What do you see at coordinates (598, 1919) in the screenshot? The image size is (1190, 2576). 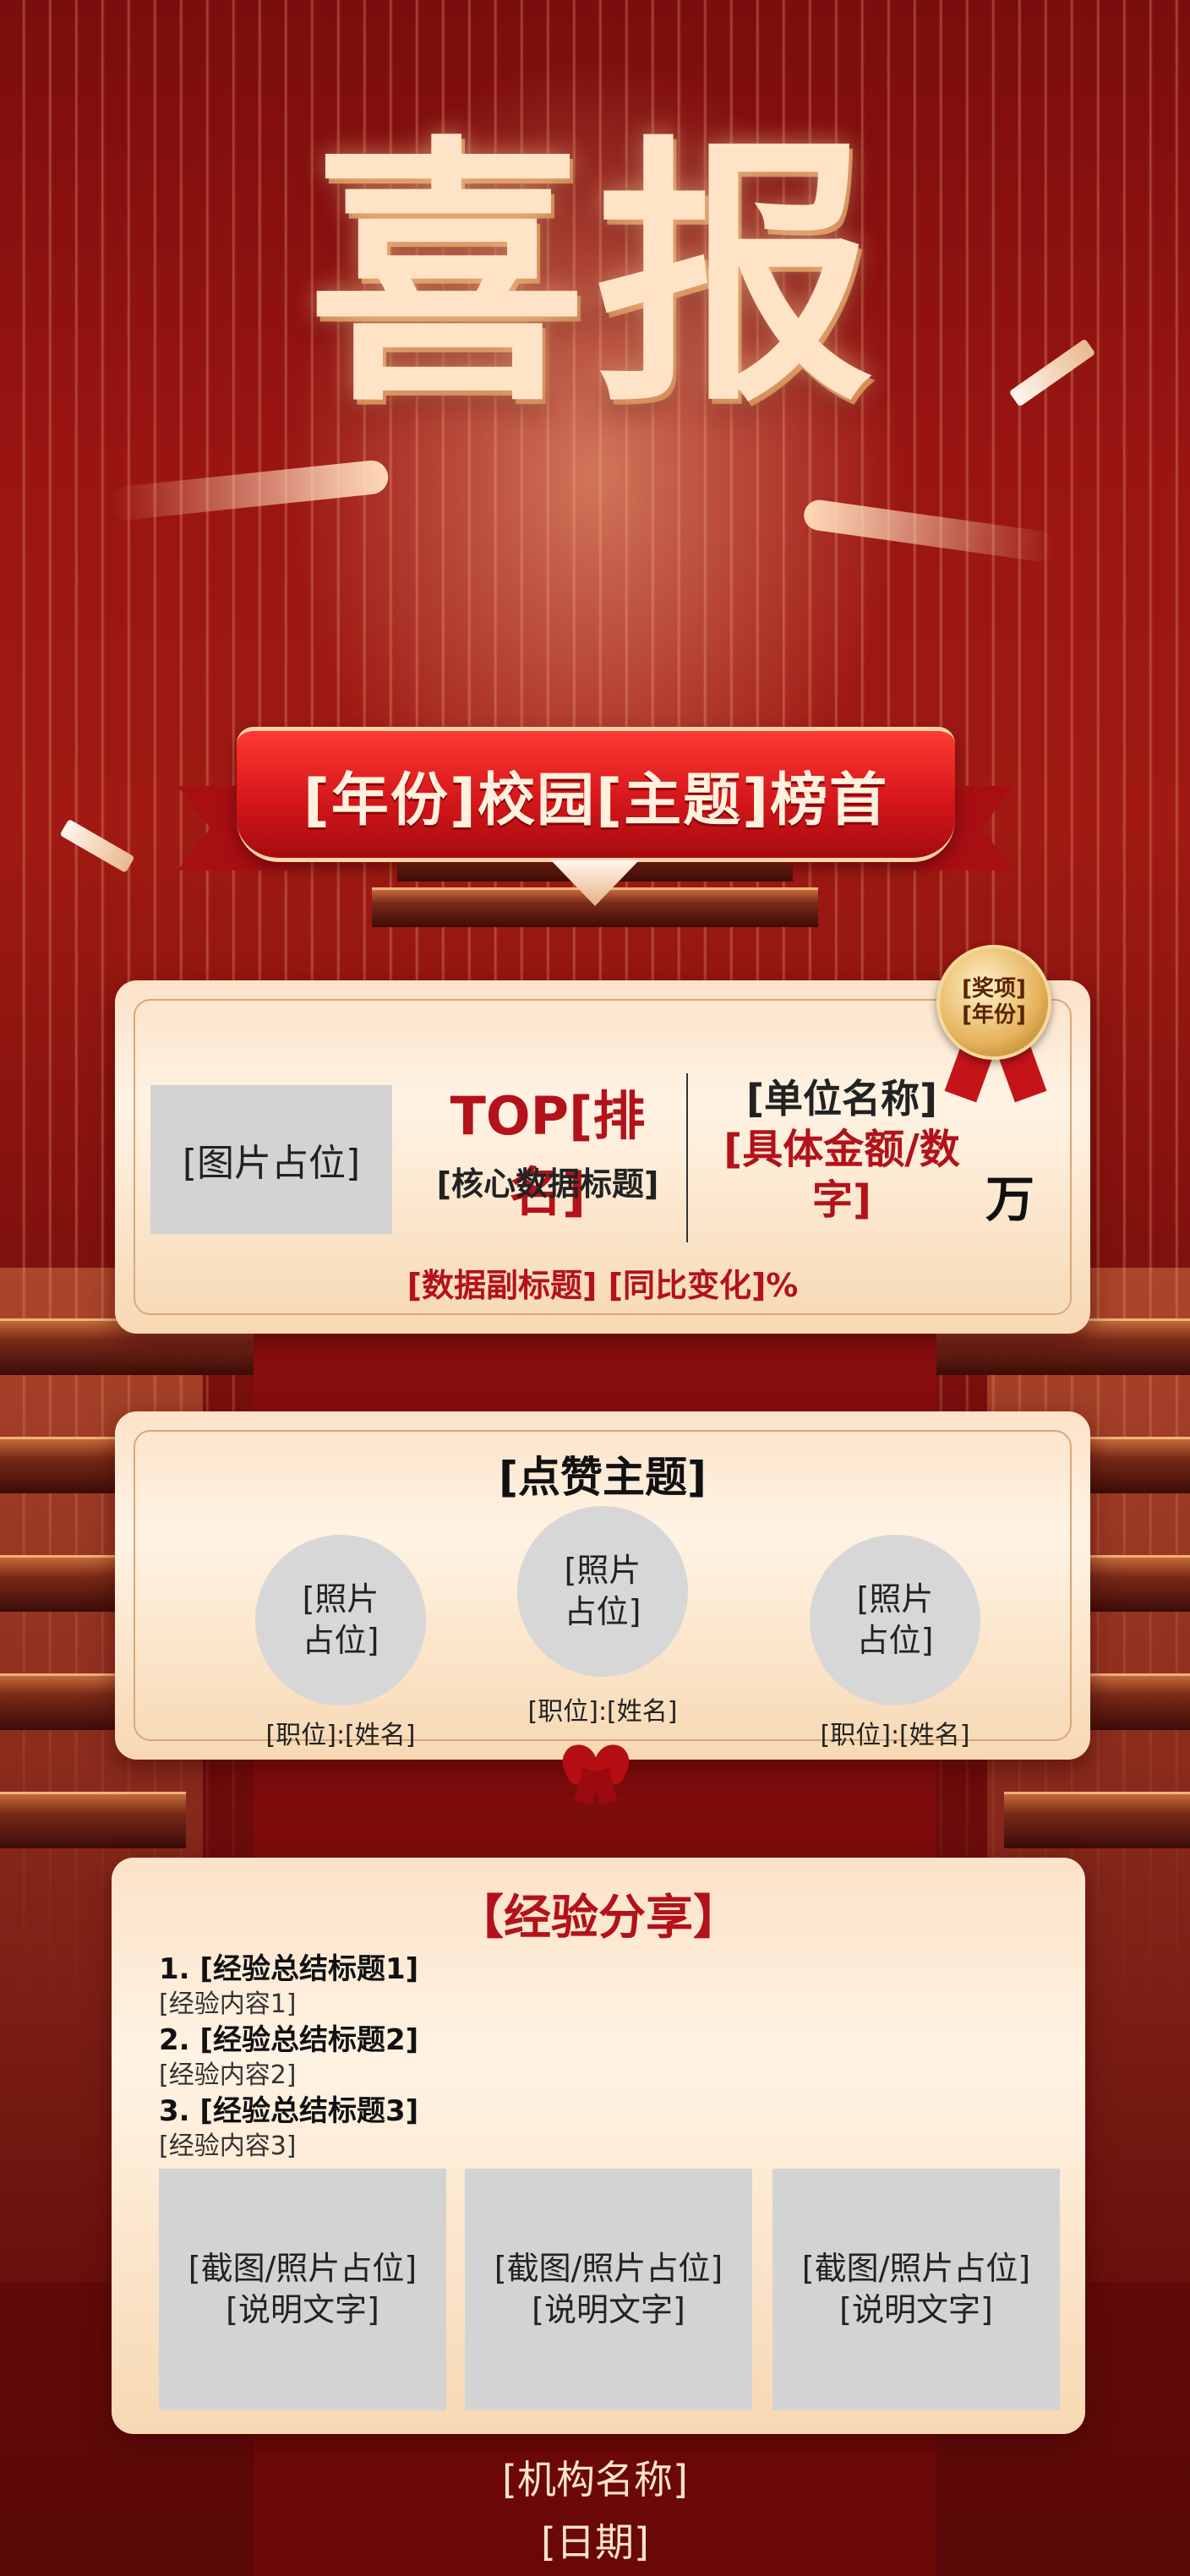 I see `experience-title: 【经验分享】` at bounding box center [598, 1919].